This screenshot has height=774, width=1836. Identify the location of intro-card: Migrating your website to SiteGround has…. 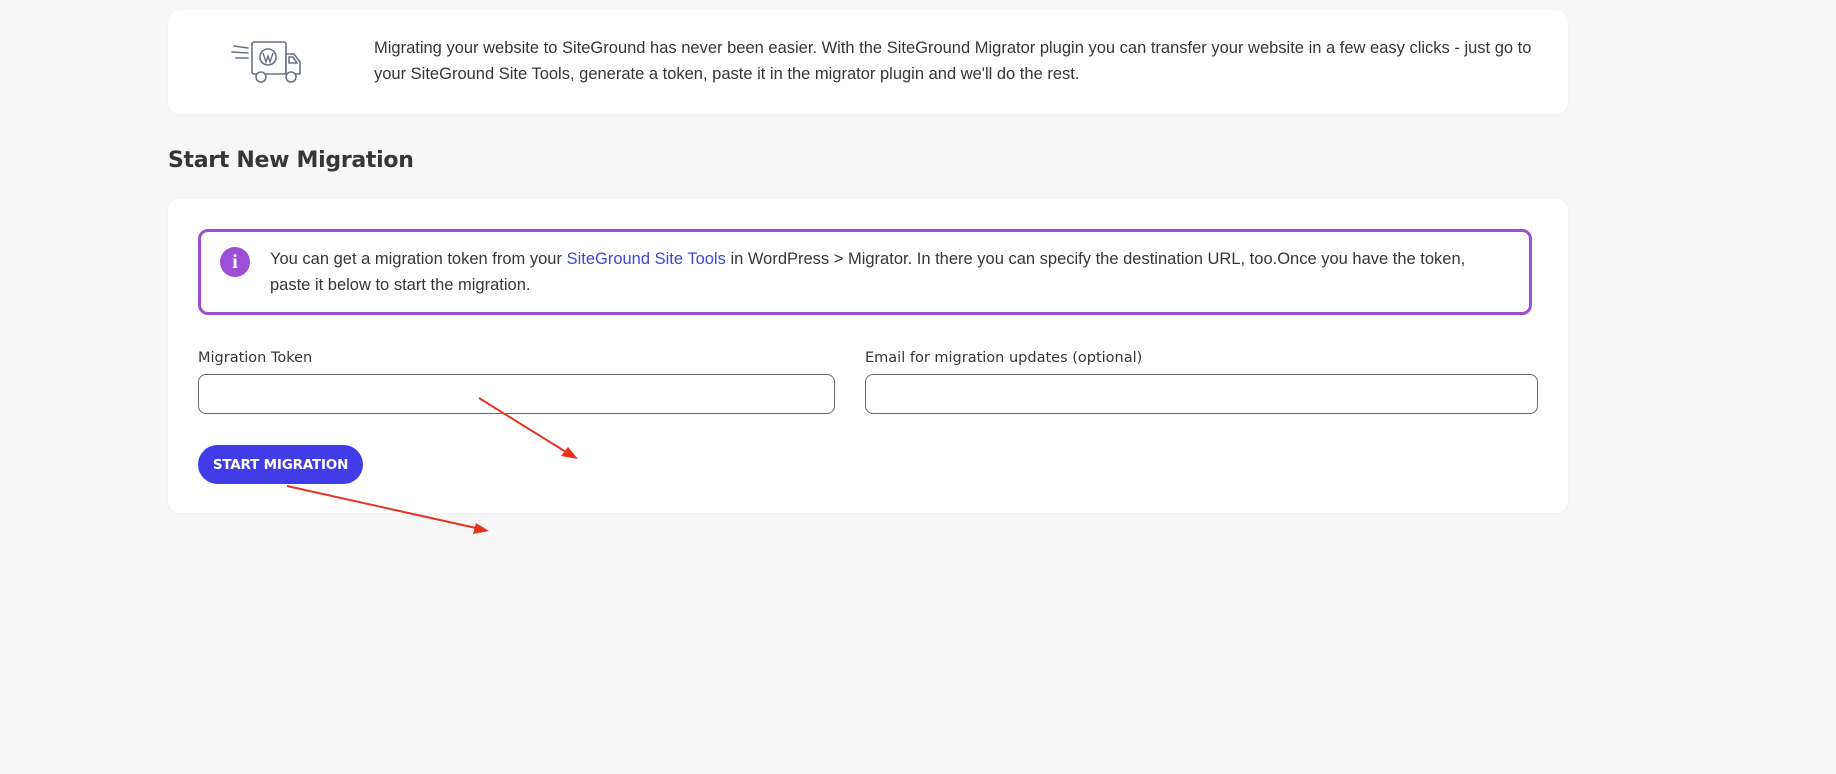
(868, 62).